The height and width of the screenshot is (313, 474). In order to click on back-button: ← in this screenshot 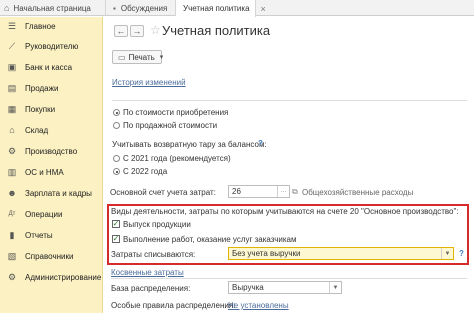, I will do `click(121, 31)`.